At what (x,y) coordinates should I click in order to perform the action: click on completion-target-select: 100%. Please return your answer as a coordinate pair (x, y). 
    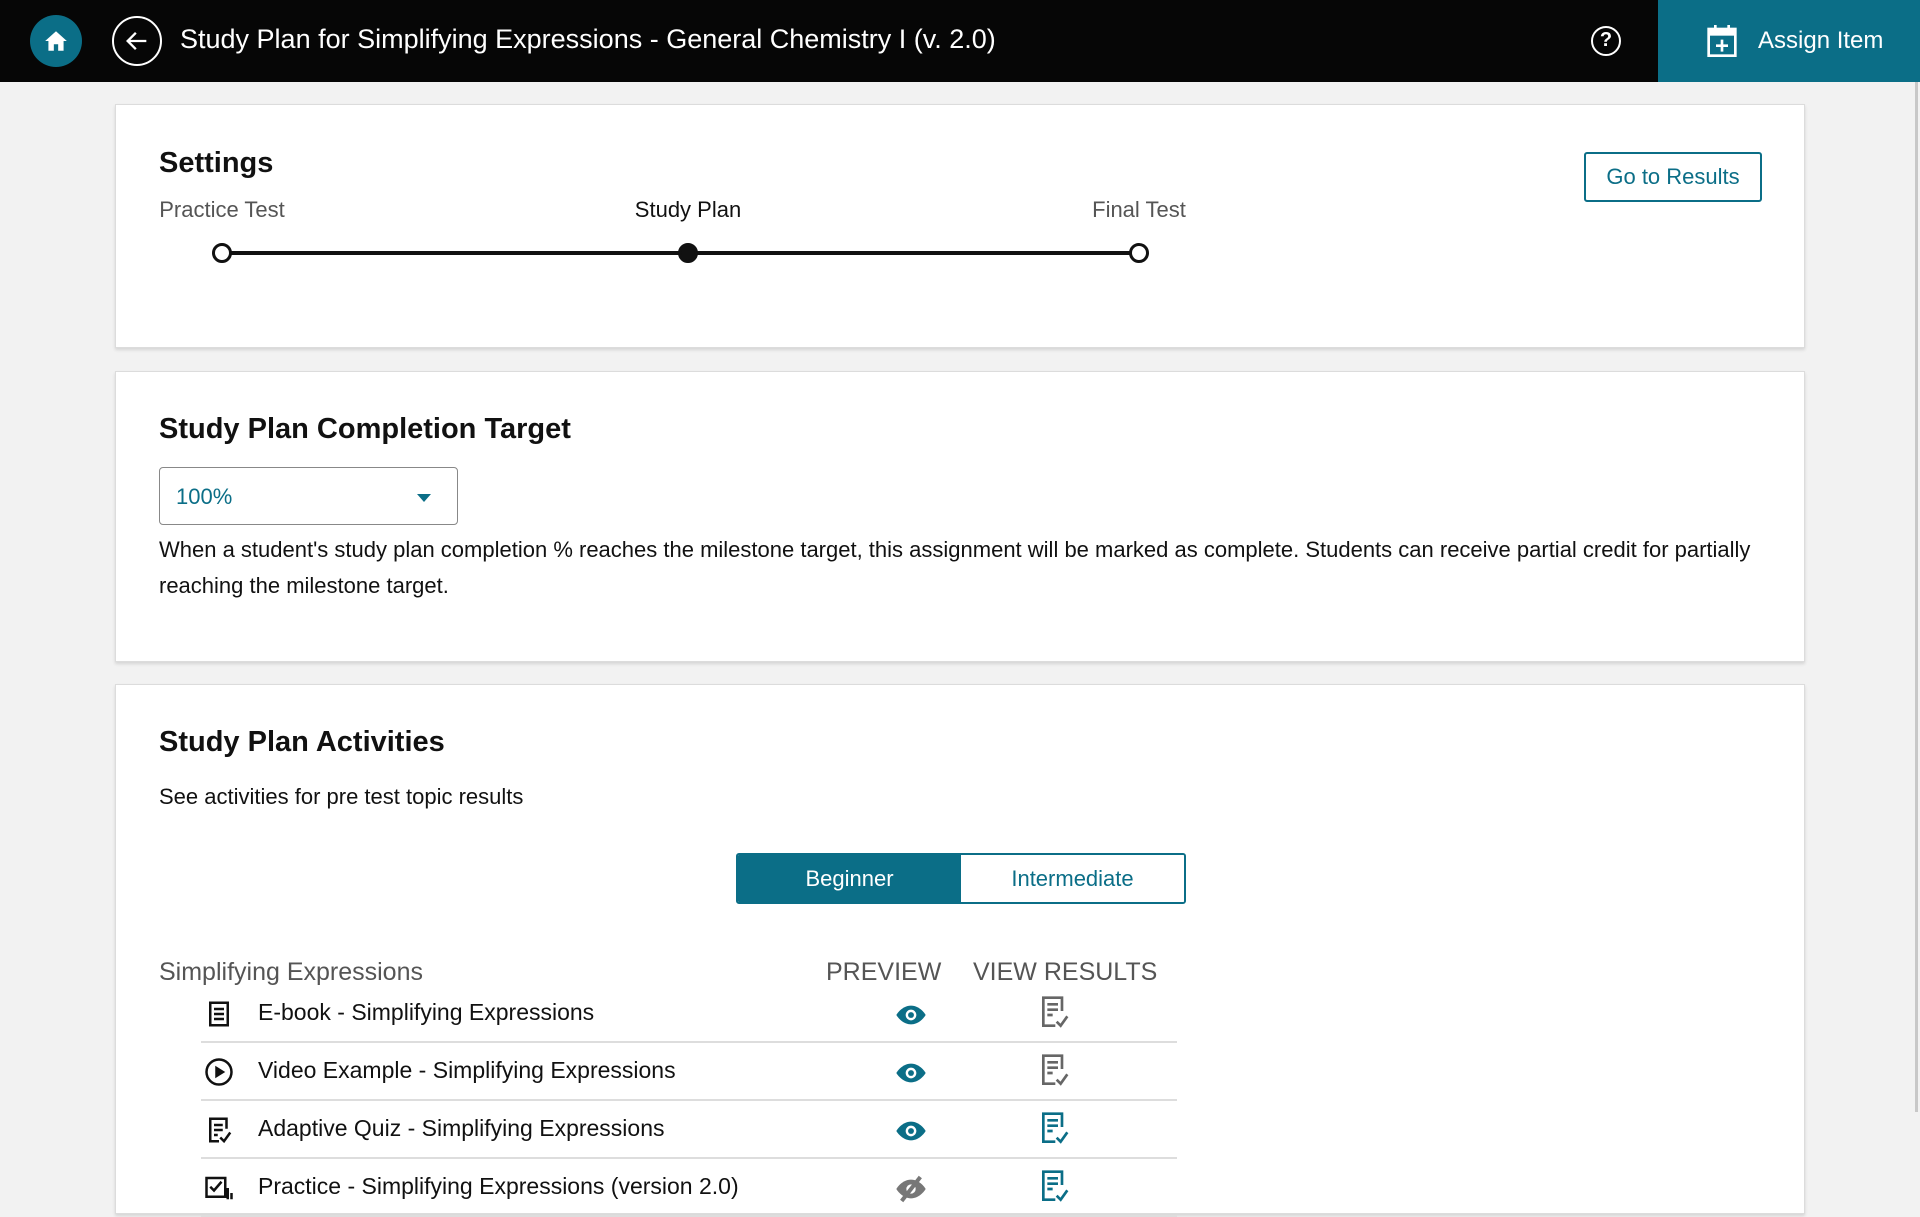
    Looking at the image, I should click on (308, 496).